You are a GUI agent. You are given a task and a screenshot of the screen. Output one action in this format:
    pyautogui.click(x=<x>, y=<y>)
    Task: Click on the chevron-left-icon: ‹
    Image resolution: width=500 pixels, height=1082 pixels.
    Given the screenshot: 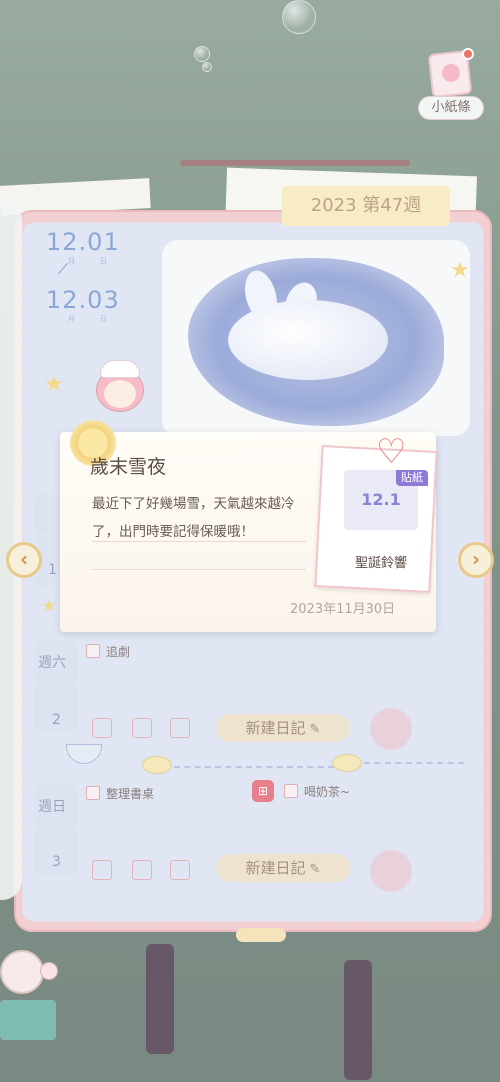 What is the action you would take?
    pyautogui.click(x=24, y=560)
    